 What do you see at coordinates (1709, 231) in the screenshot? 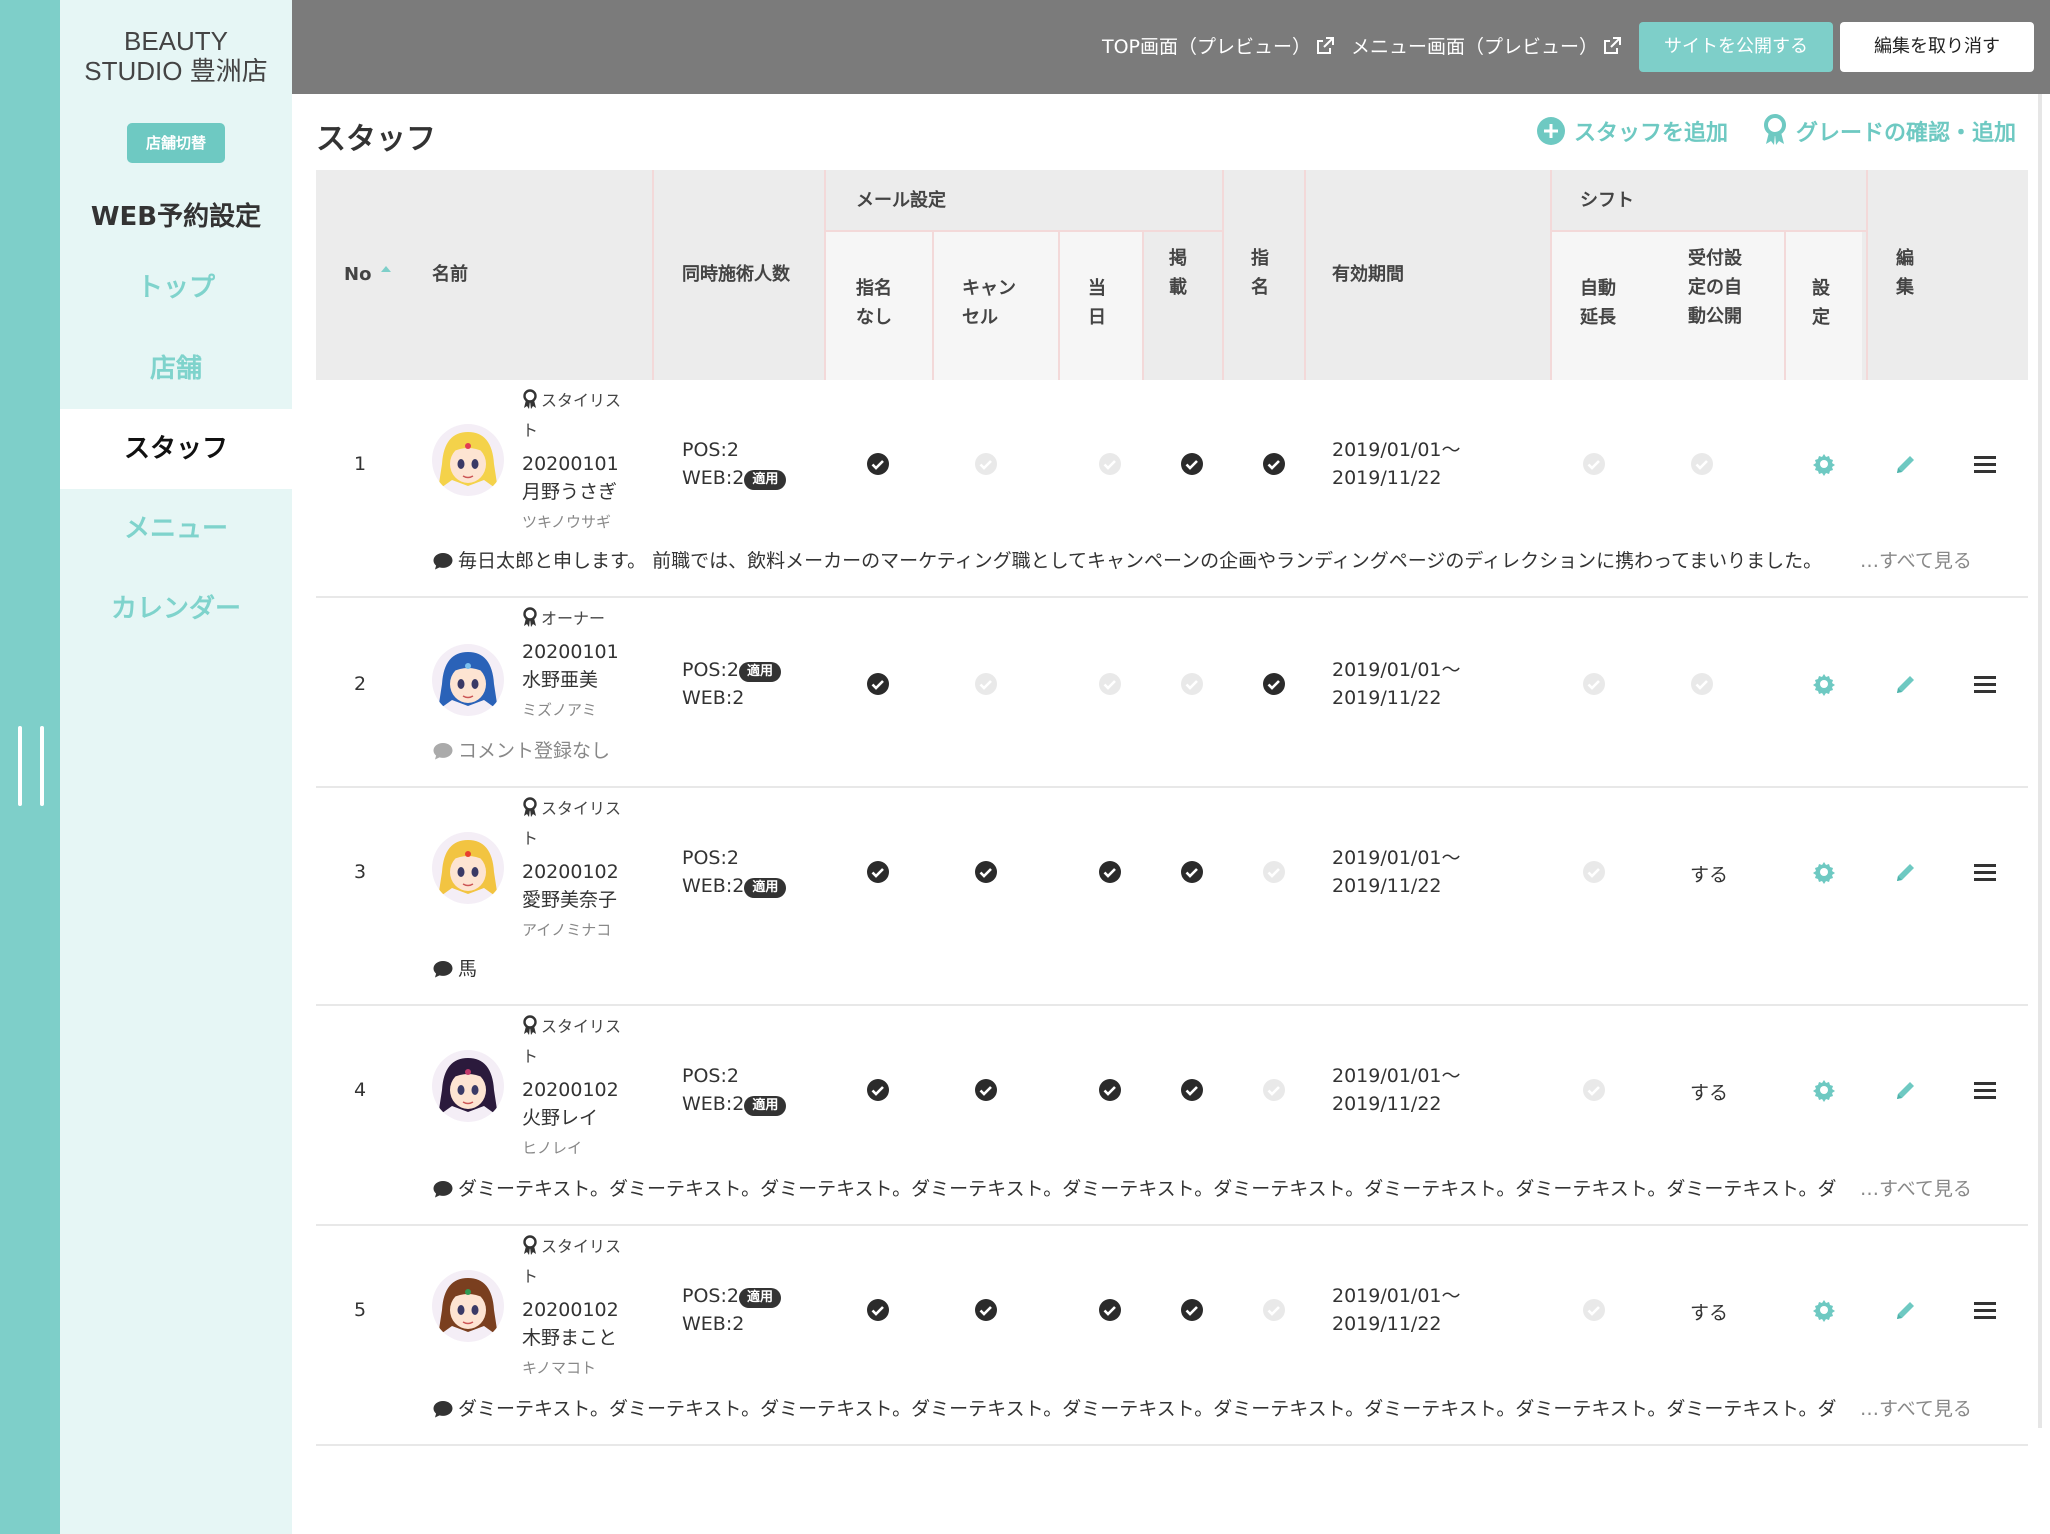
I see `row-divider` at bounding box center [1709, 231].